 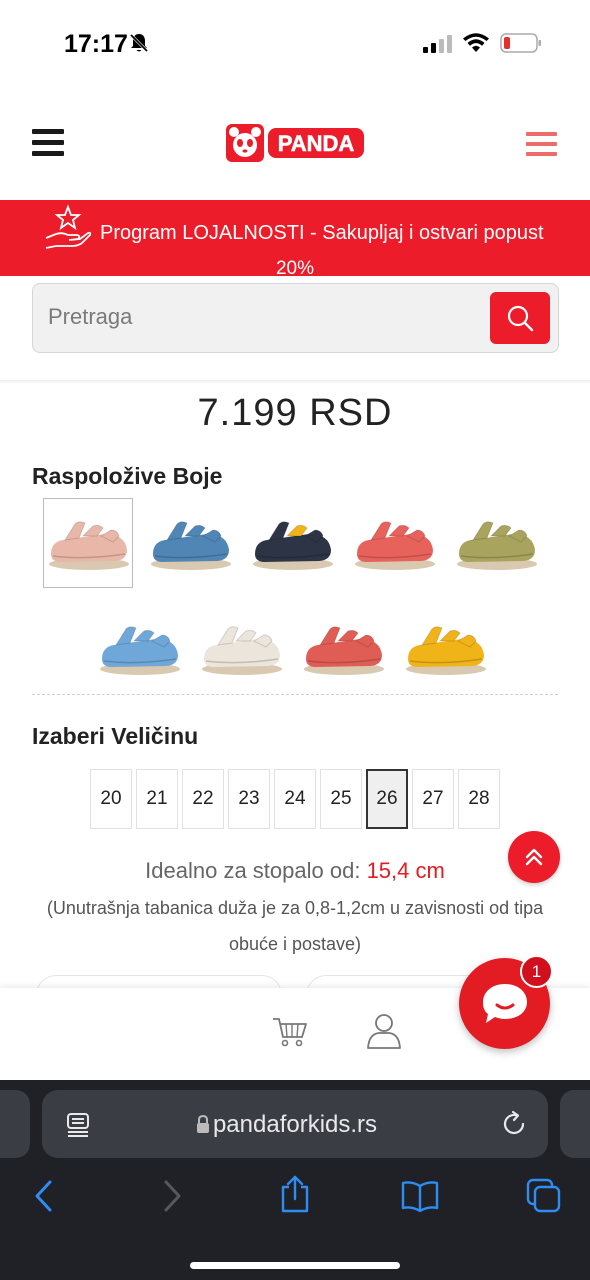 What do you see at coordinates (96, 44) in the screenshot?
I see `status-time: 17:17` at bounding box center [96, 44].